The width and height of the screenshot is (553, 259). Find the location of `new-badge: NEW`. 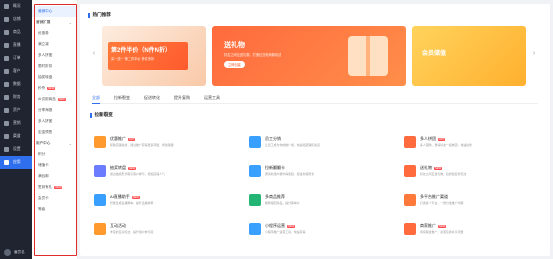

new-badge: NEW is located at coordinates (51, 88).